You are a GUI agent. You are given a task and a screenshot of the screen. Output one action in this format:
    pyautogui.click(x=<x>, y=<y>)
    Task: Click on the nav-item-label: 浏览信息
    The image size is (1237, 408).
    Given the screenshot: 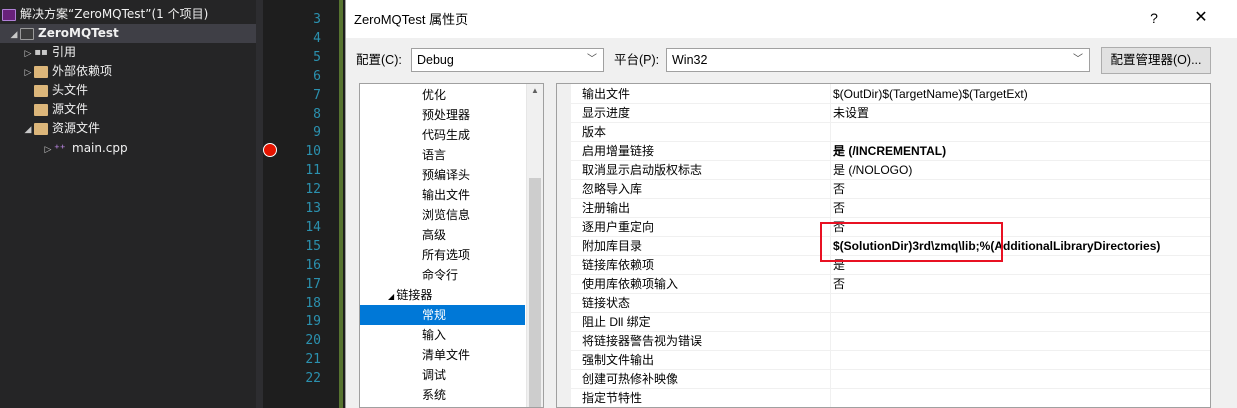 What is the action you would take?
    pyautogui.click(x=446, y=215)
    